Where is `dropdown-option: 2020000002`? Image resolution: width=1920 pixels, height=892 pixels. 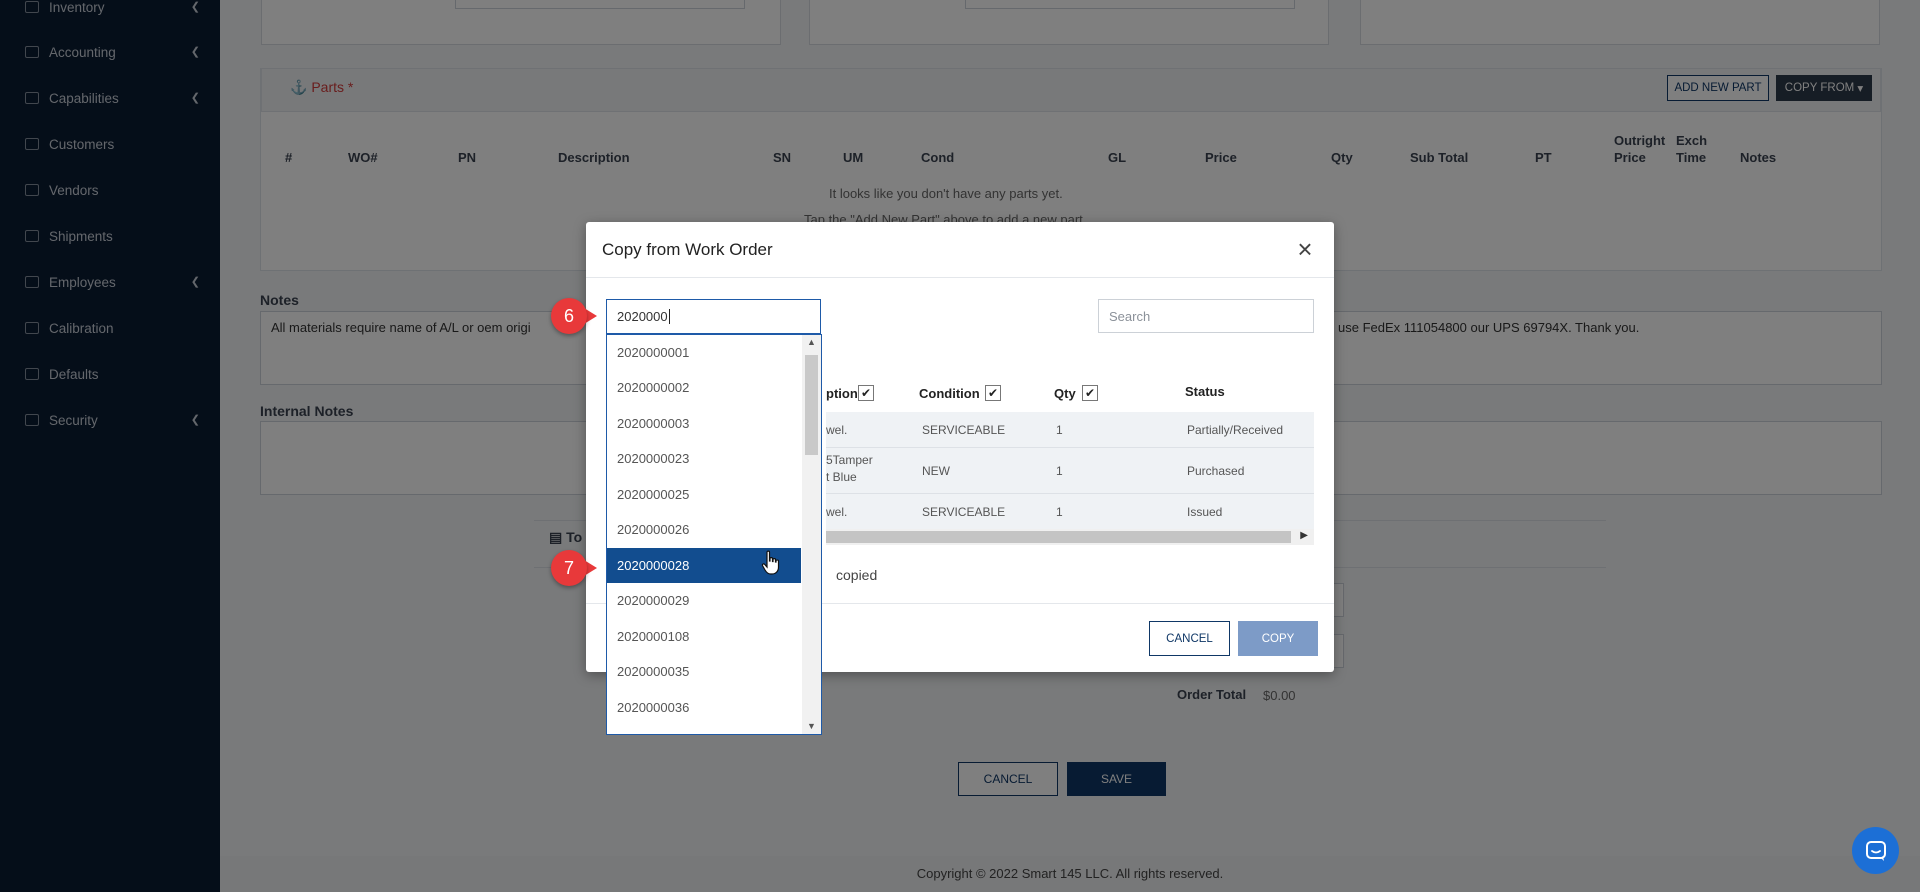 dropdown-option: 2020000002 is located at coordinates (704, 387).